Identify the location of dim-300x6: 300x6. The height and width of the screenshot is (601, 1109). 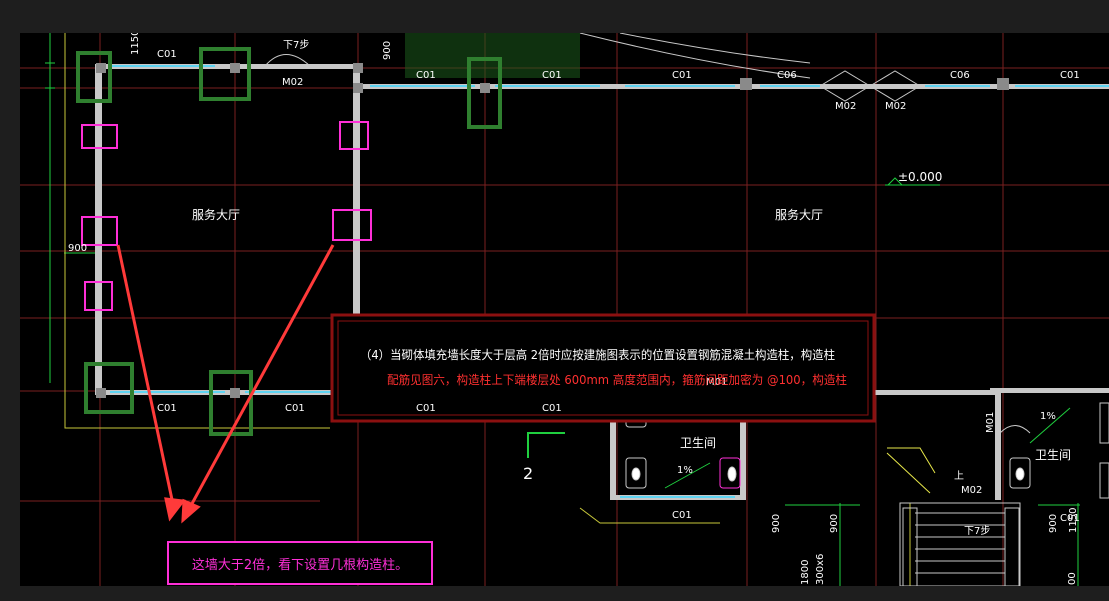
(820, 569).